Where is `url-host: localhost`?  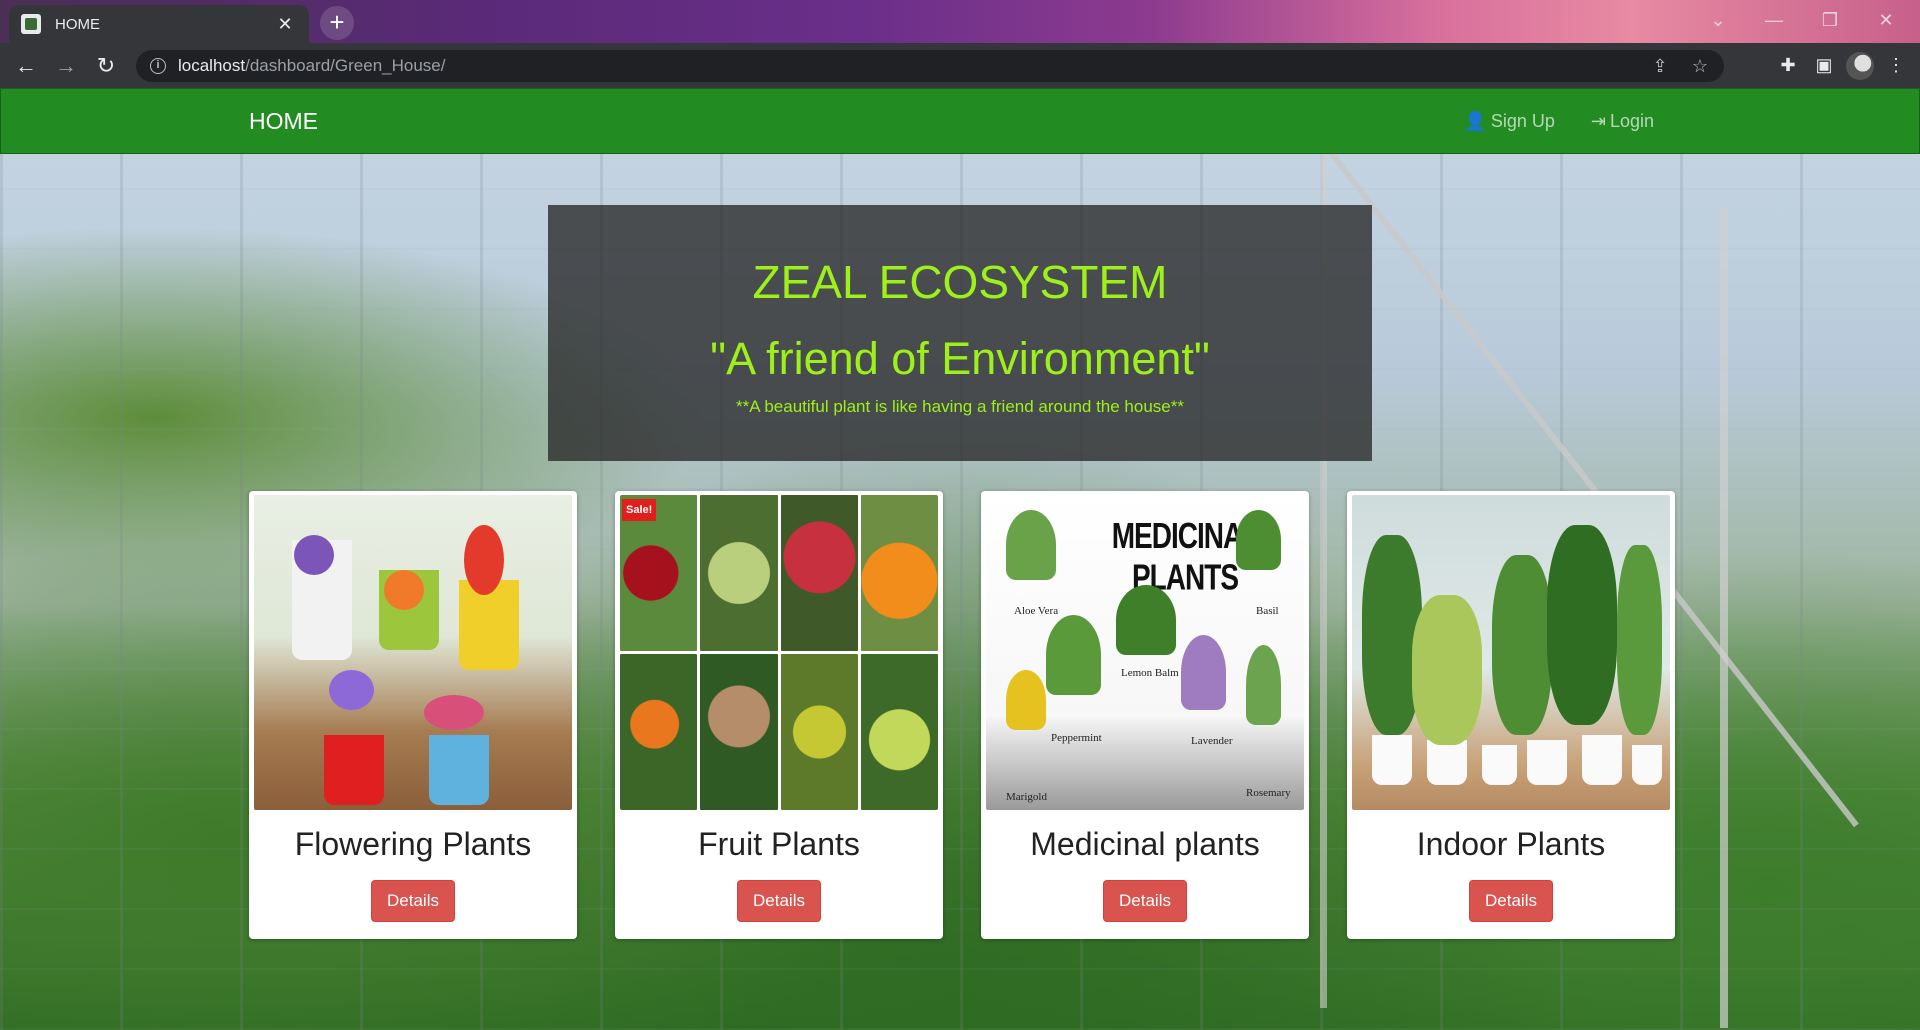 url-host: localhost is located at coordinates (212, 65).